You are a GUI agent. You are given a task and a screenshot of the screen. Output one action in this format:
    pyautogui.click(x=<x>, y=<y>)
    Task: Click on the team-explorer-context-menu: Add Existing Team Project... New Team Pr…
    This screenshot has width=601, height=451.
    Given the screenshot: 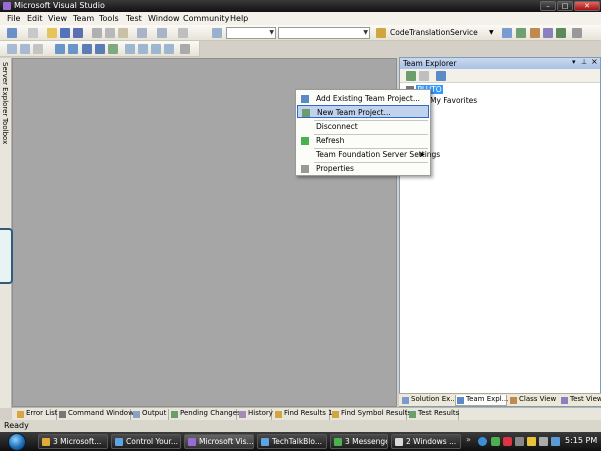 What is the action you would take?
    pyautogui.click(x=367, y=132)
    